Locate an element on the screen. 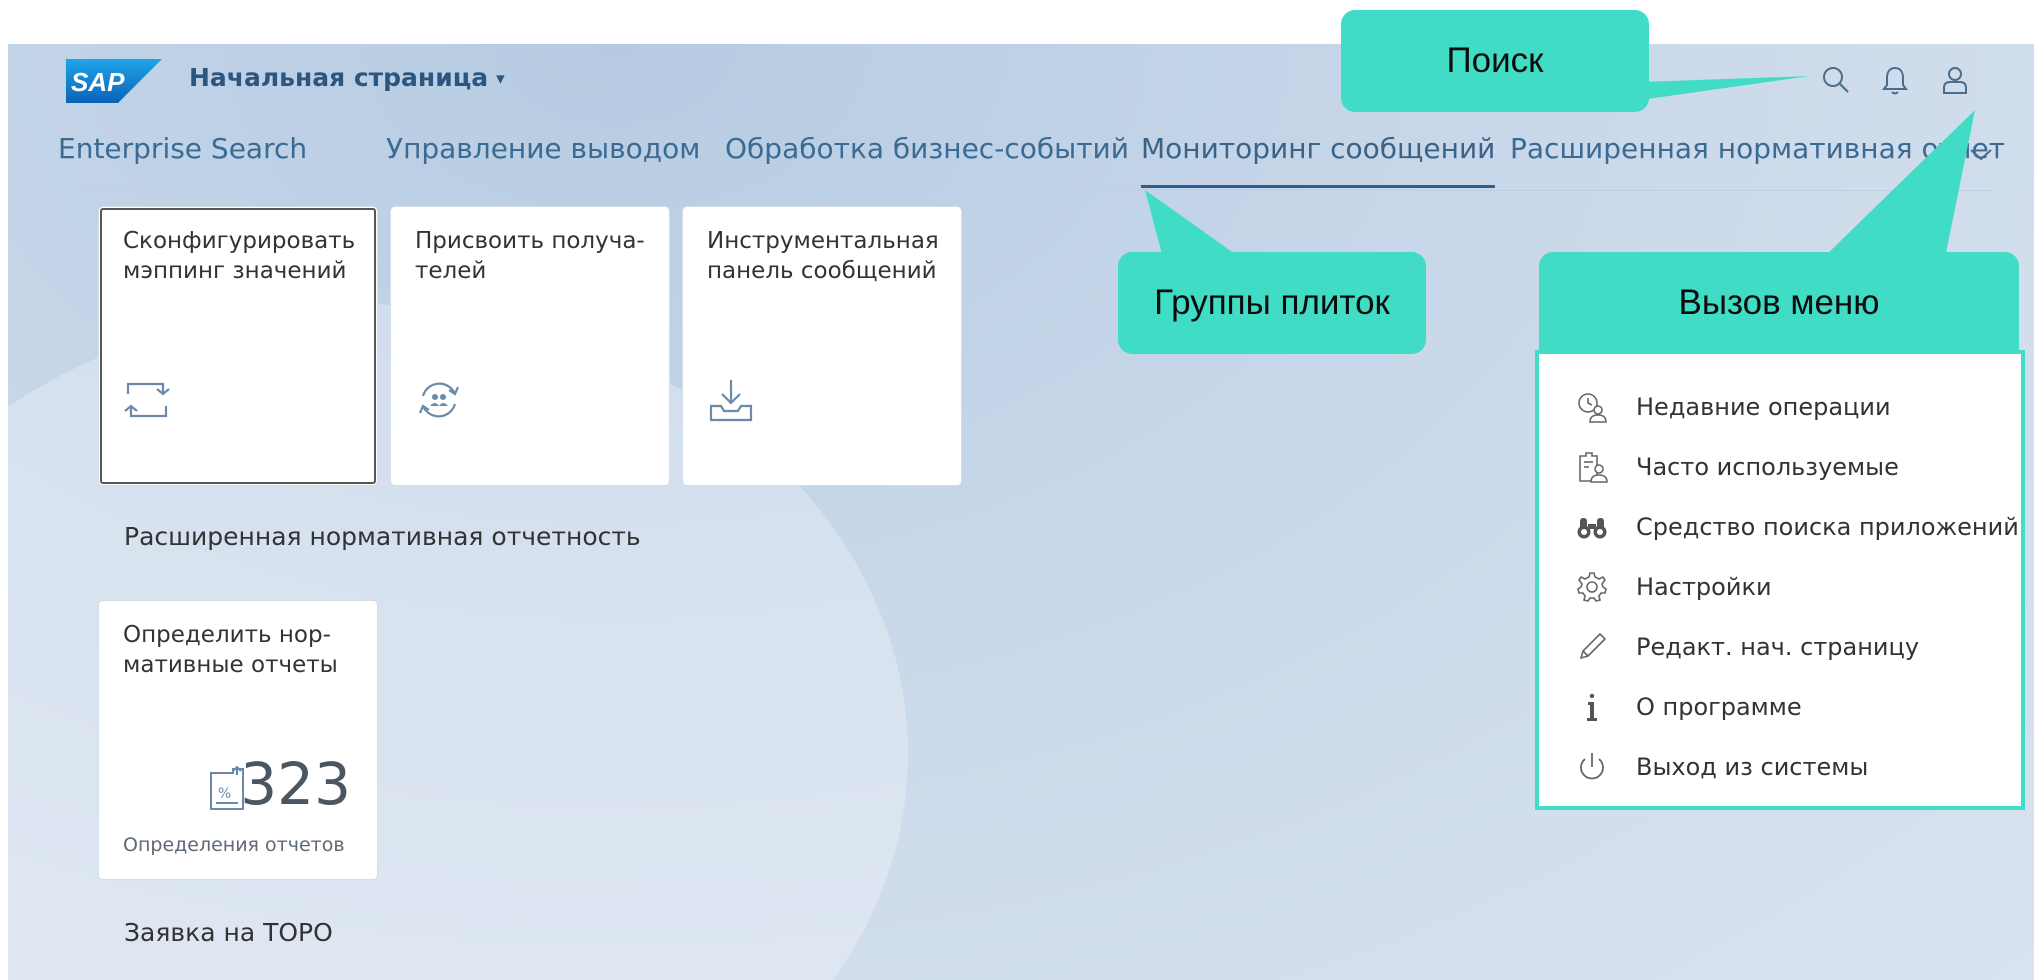 Image resolution: width=2034 pixels, height=980 pixels. tile-title: Сконфигурировать мэппинг значений is located at coordinates (239, 256).